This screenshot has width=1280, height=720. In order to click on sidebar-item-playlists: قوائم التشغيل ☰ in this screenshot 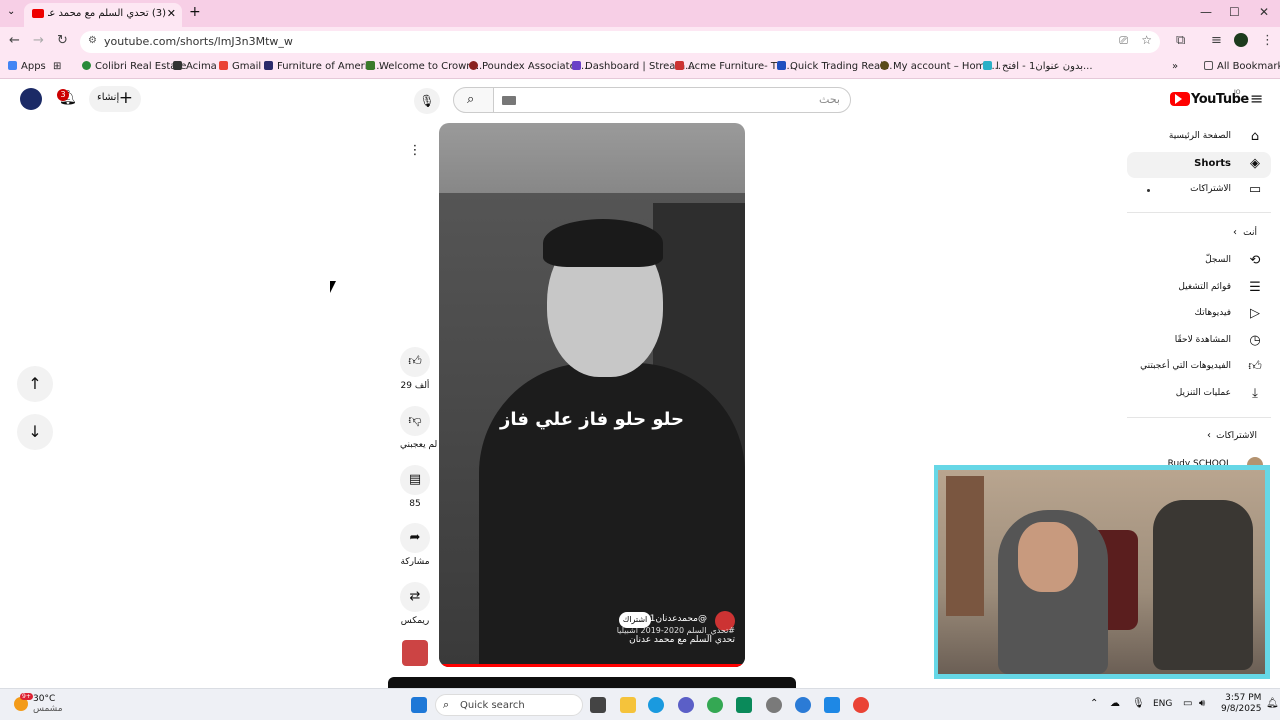, I will do `click(1199, 289)`.